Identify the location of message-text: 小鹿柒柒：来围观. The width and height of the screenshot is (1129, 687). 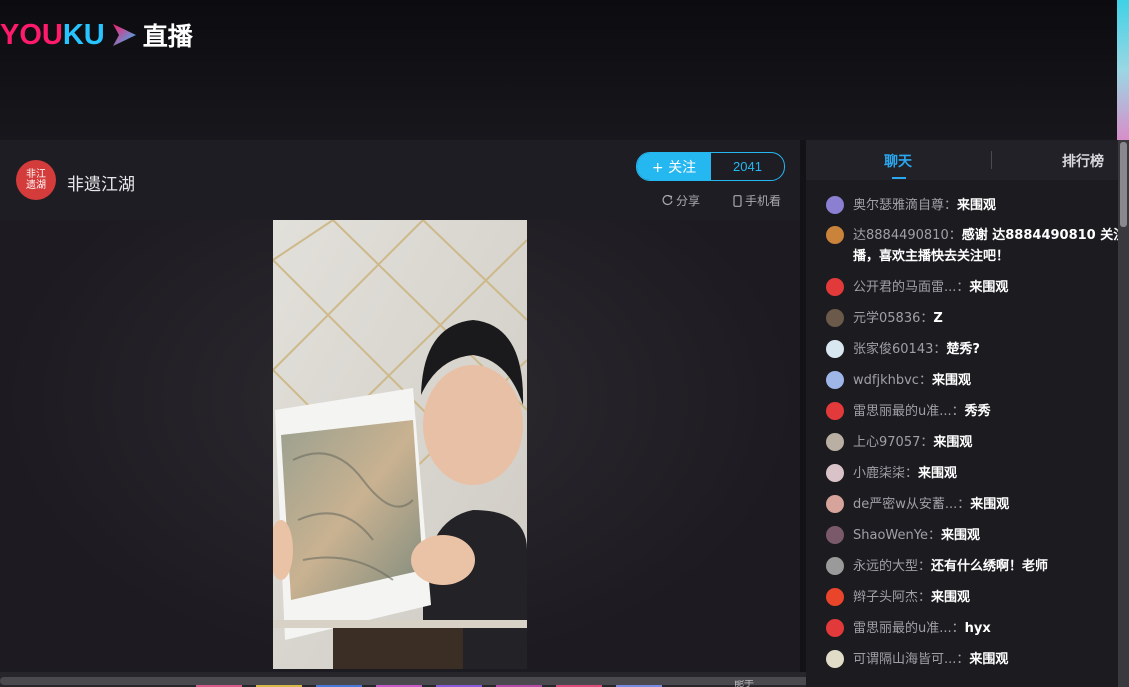
(991, 473).